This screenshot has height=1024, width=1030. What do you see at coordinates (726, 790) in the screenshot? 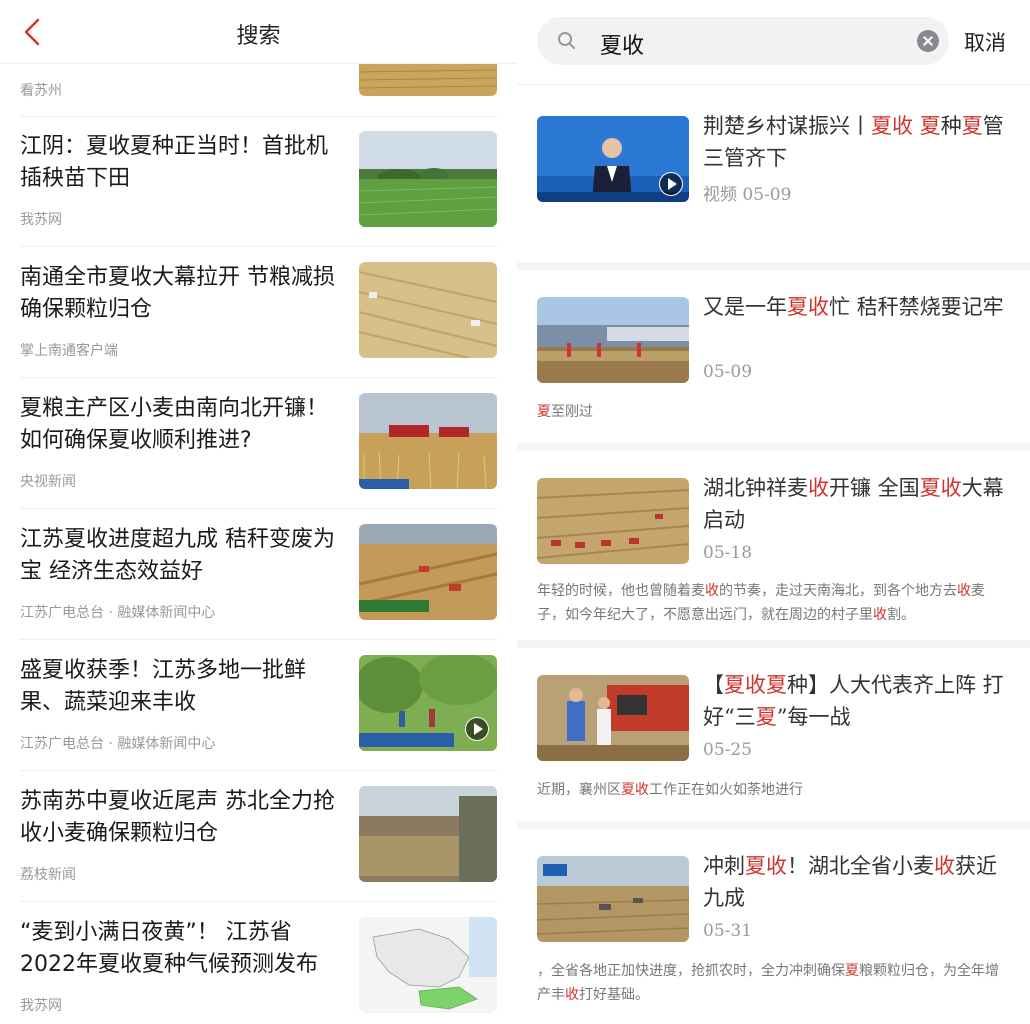
I see `text-segment: 工作正在如火如荼地进行` at bounding box center [726, 790].